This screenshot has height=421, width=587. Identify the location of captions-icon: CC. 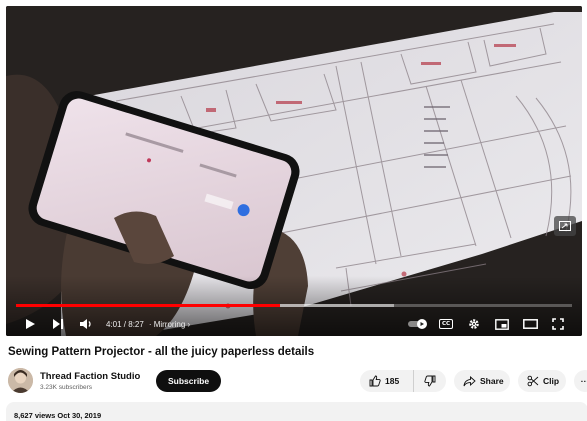
(446, 324).